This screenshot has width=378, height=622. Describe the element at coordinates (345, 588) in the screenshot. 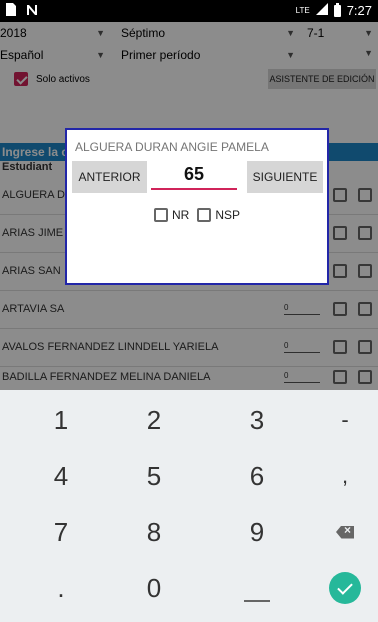

I see `checkmark-icon` at that location.